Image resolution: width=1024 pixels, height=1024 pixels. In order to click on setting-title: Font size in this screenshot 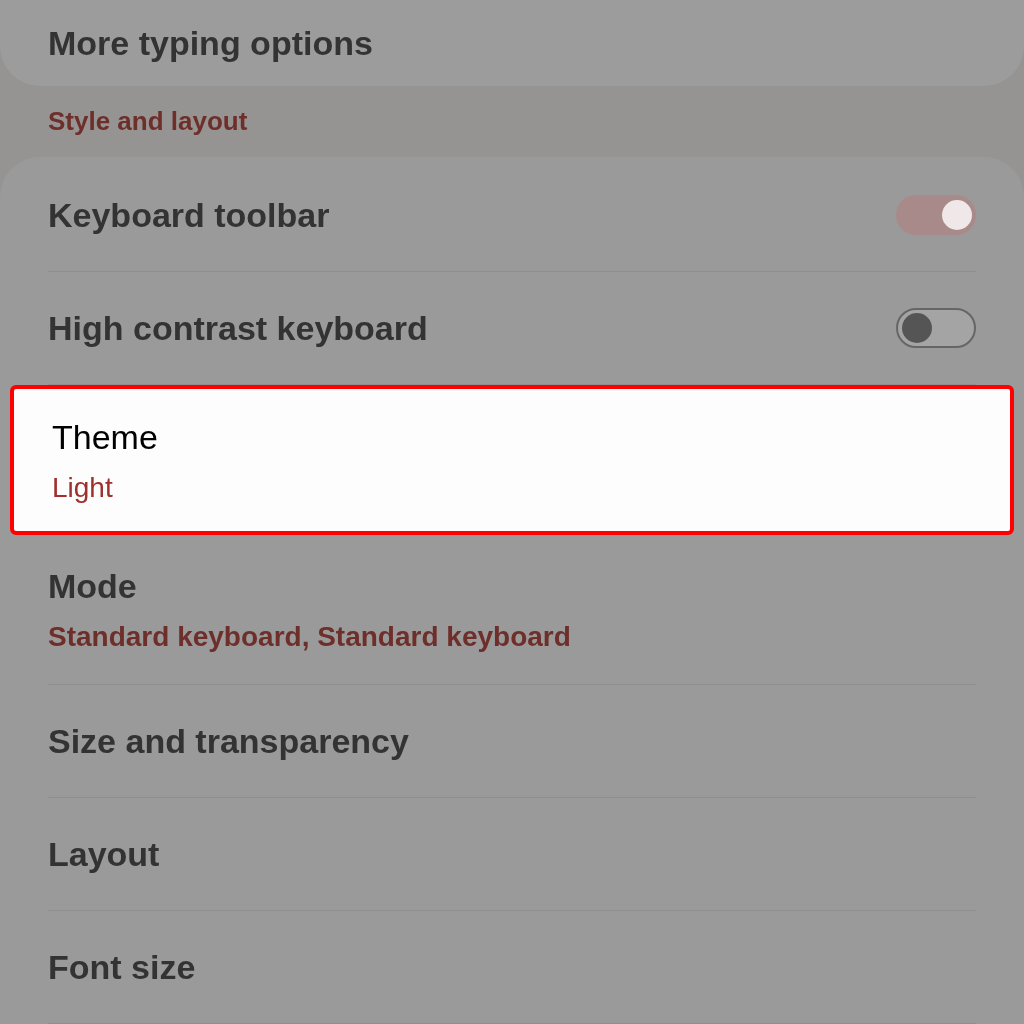, I will do `click(122, 967)`.